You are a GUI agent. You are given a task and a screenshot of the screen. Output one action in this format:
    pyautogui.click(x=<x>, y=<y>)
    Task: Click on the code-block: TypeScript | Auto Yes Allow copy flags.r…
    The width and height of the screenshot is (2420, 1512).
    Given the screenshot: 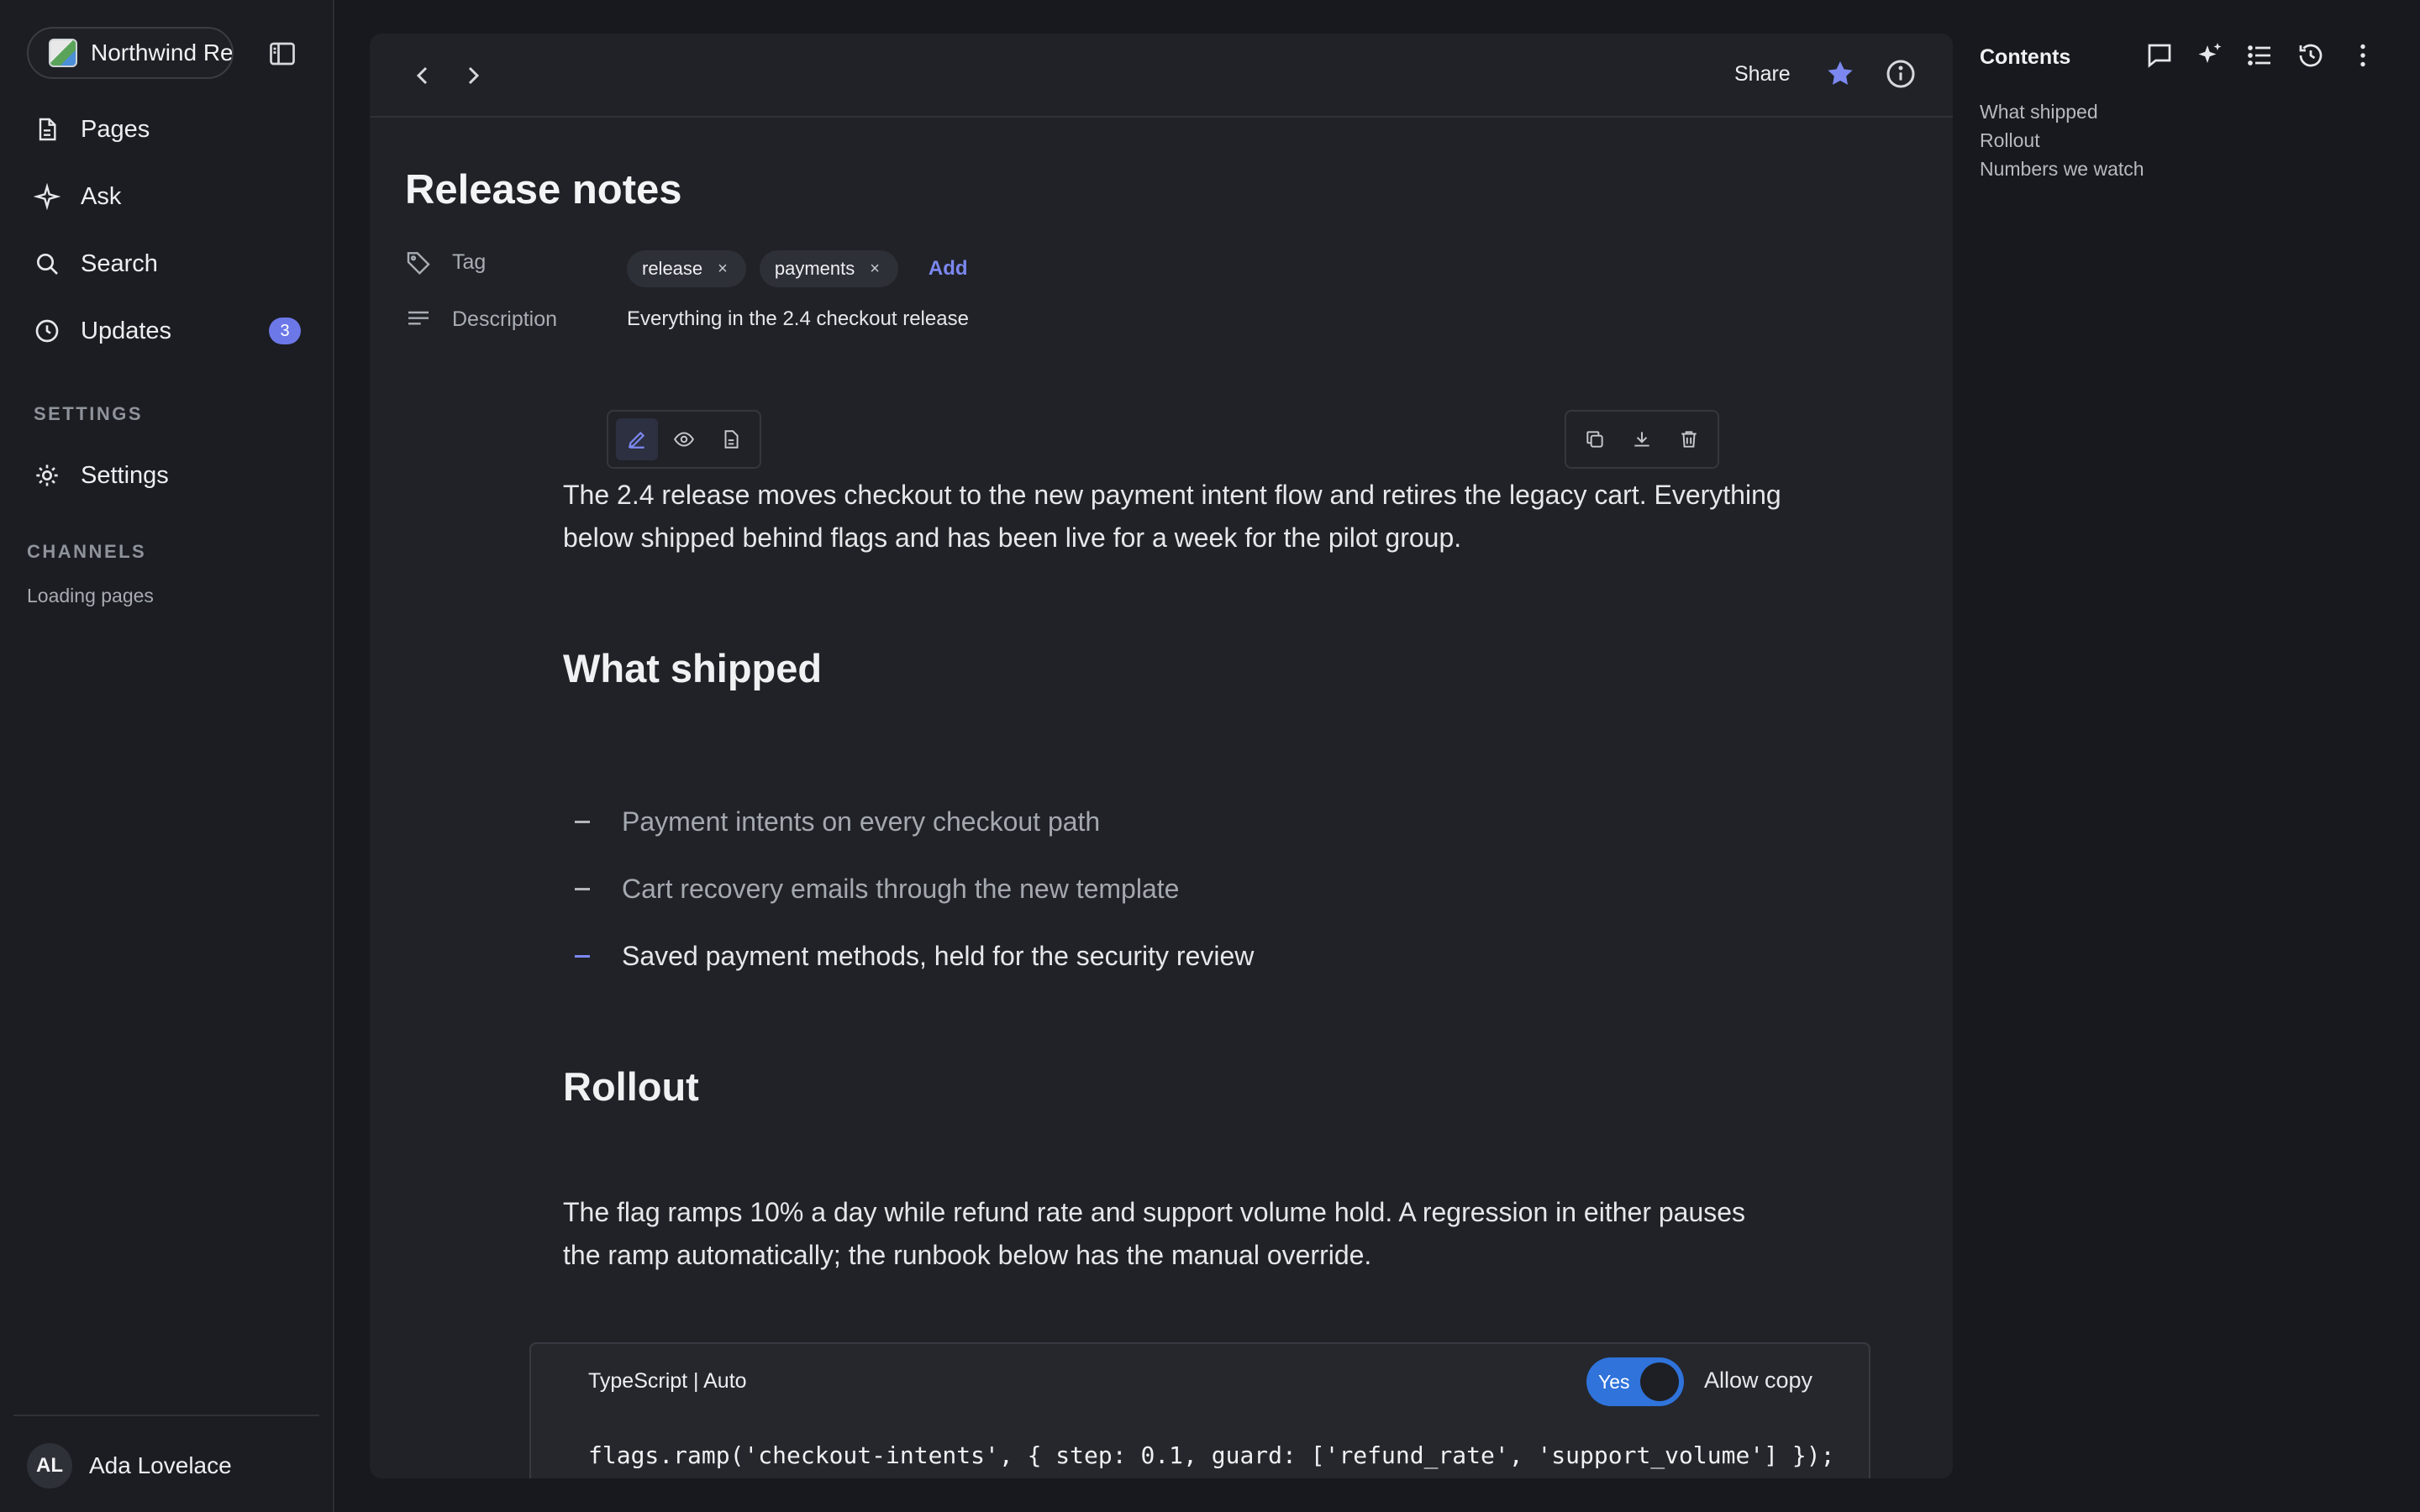 What is the action you would take?
    pyautogui.click(x=1199, y=1410)
    